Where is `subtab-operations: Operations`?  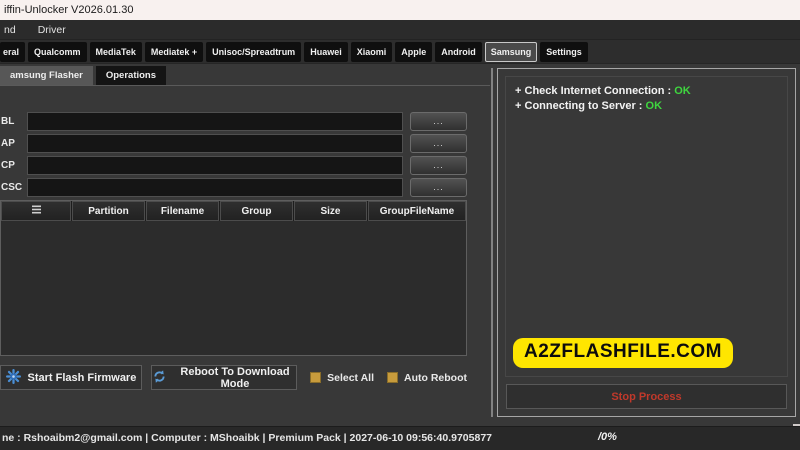 subtab-operations: Operations is located at coordinates (131, 75).